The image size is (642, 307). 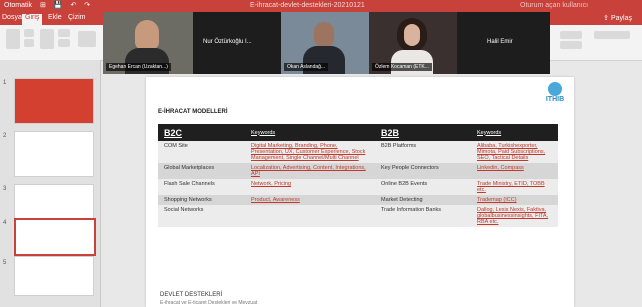 What do you see at coordinates (307, 5) in the screenshot?
I see `window-title: E-ihracat-devlet-destekleri-20210121` at bounding box center [307, 5].